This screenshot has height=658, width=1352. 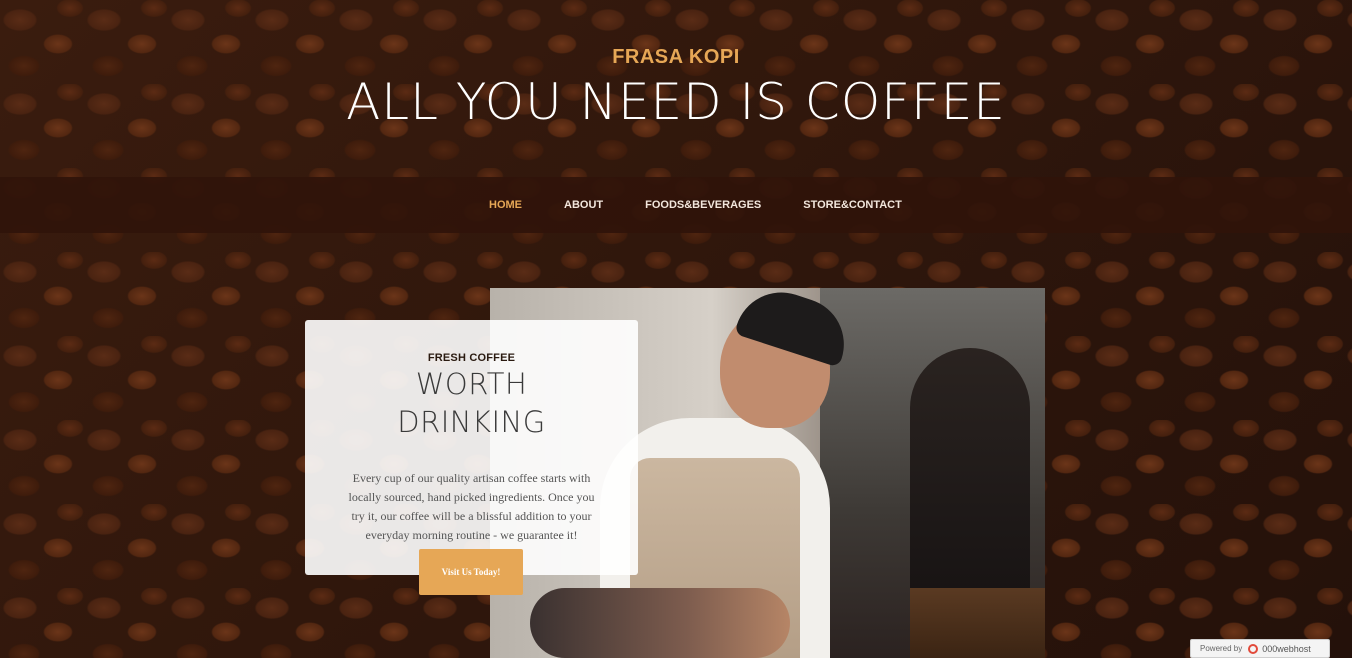 I want to click on intro-heading-upper: FRESH COFFEE, so click(x=471, y=358).